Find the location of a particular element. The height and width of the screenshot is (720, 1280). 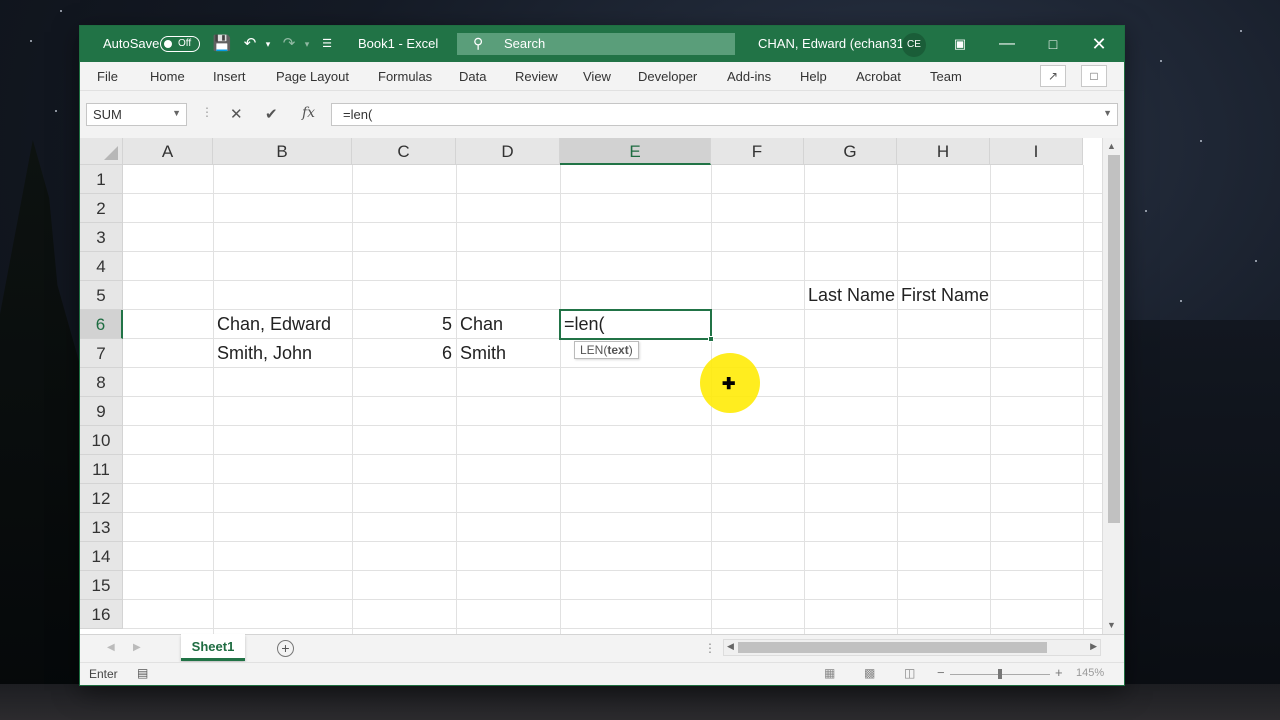

row-header-1: 1 is located at coordinates (101, 179).